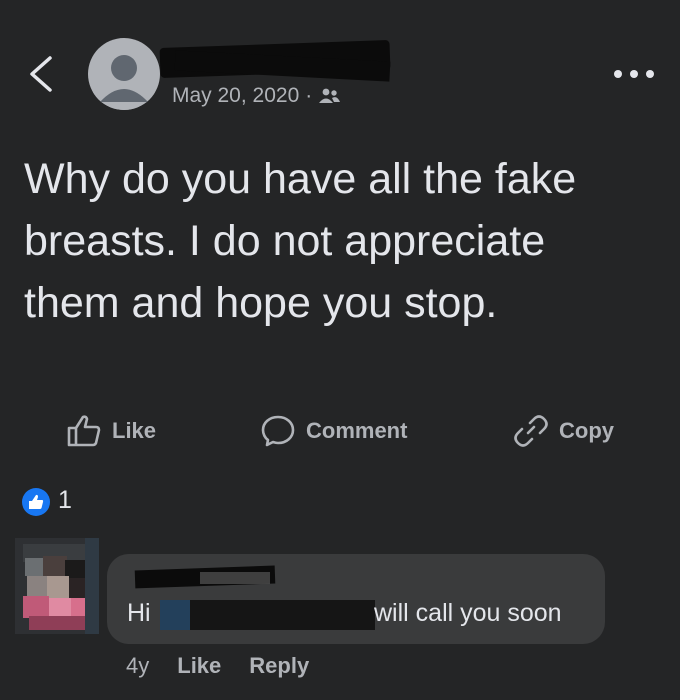 This screenshot has height=700, width=680. What do you see at coordinates (357, 430) in the screenshot?
I see `comment-label: Comment` at bounding box center [357, 430].